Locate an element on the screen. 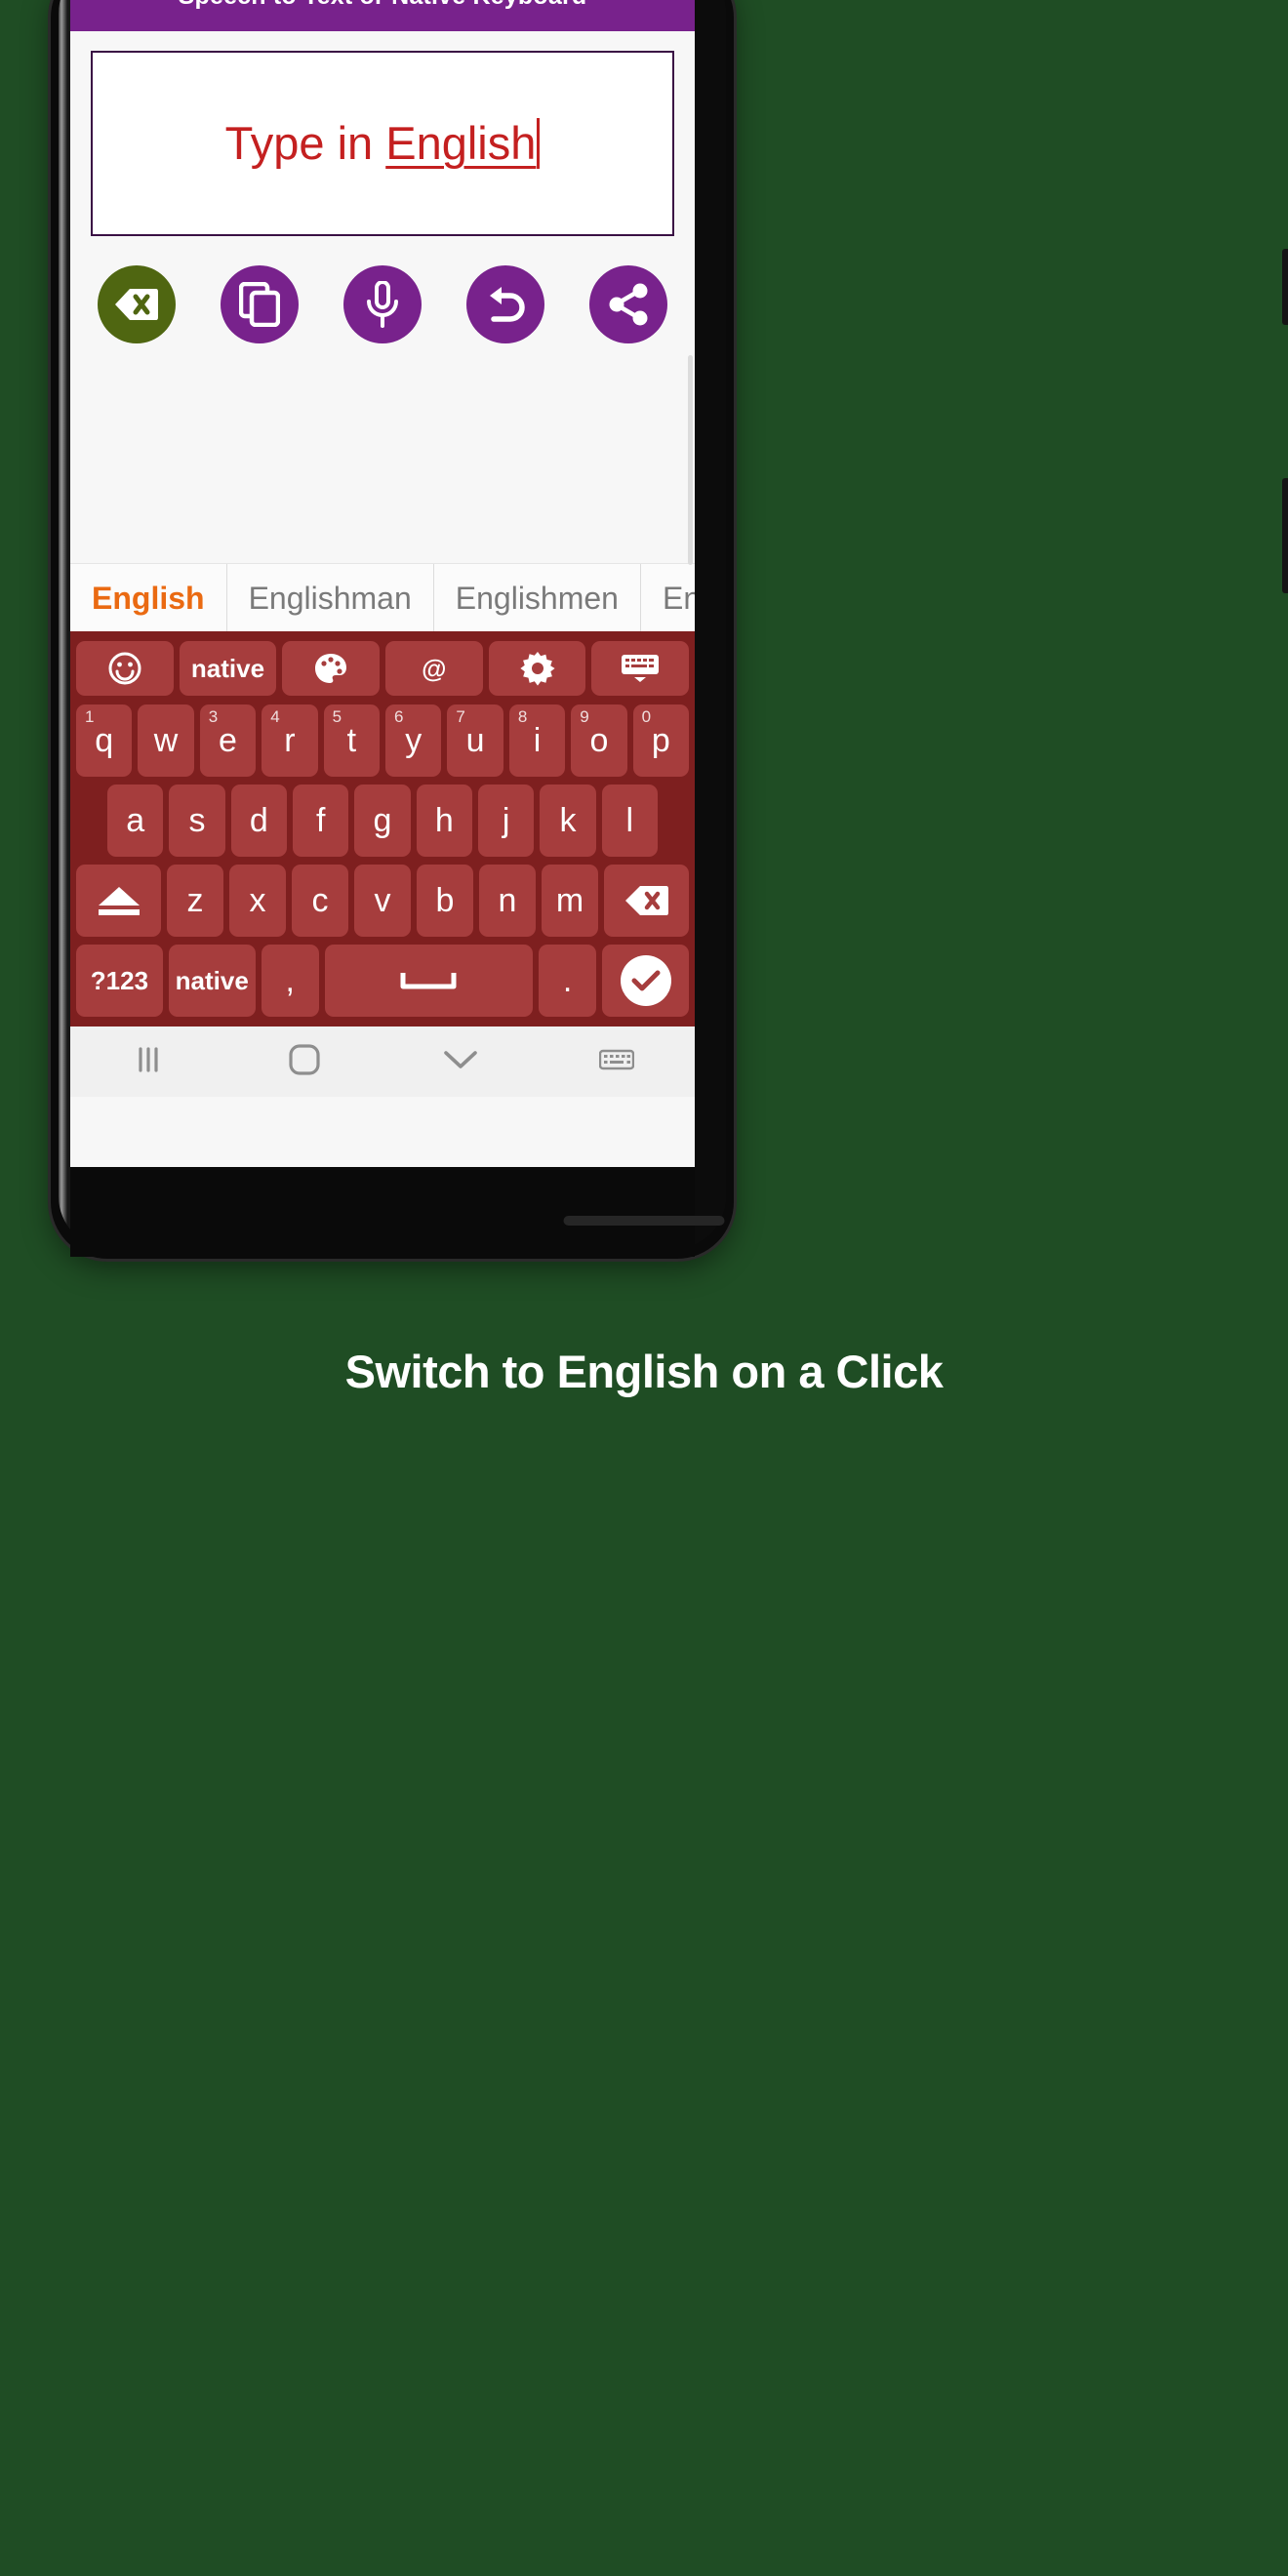 This screenshot has width=1288, height=2576. key-sup: 4 is located at coordinates (275, 716).